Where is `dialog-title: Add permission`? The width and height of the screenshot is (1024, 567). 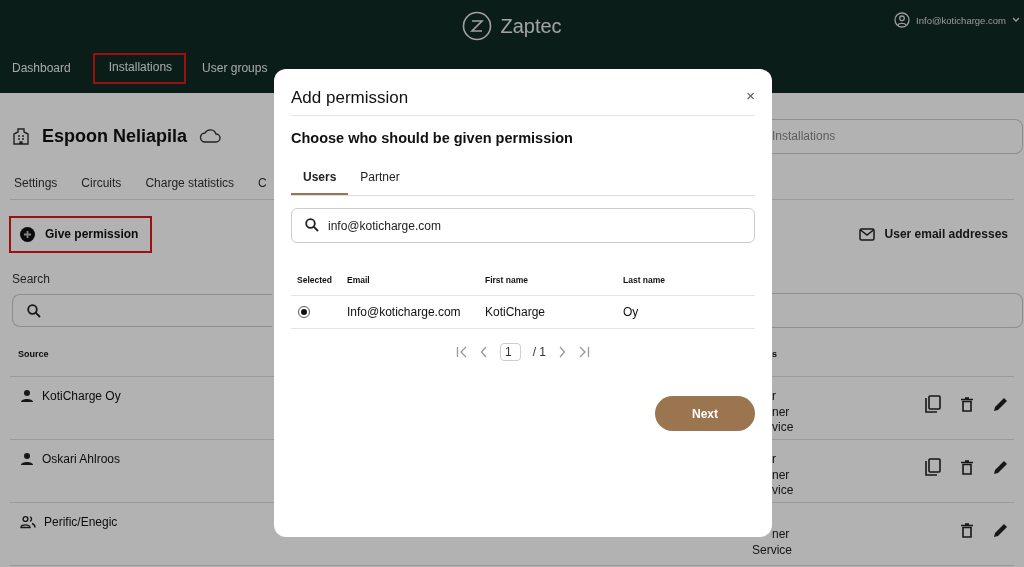
dialog-title: Add permission is located at coordinates (350, 98).